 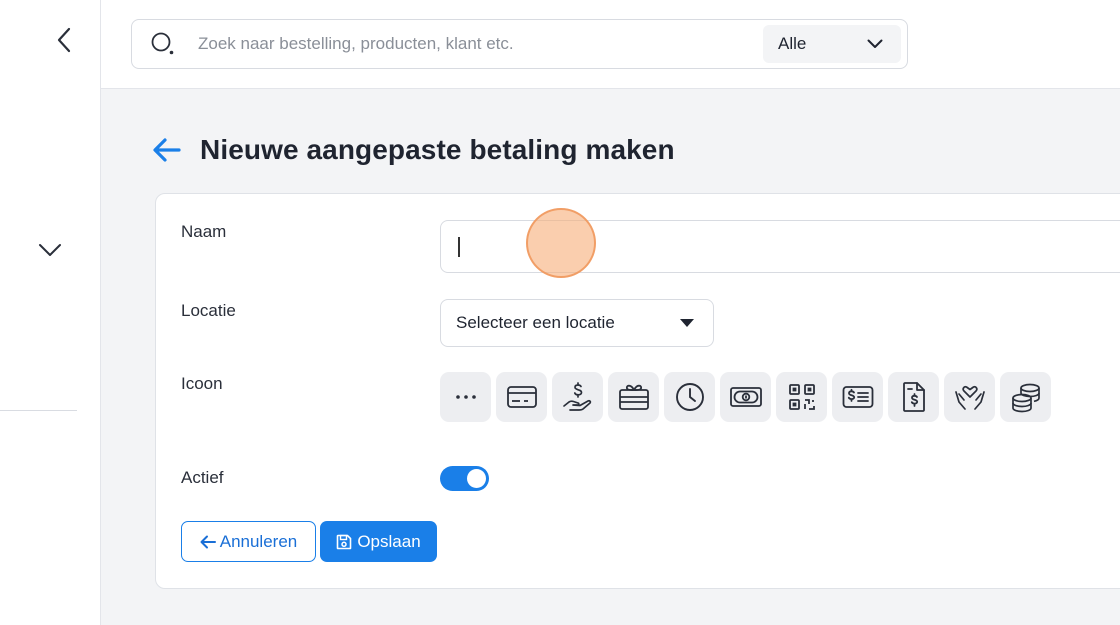 I want to click on icon-option-dollar-document, so click(x=913, y=397).